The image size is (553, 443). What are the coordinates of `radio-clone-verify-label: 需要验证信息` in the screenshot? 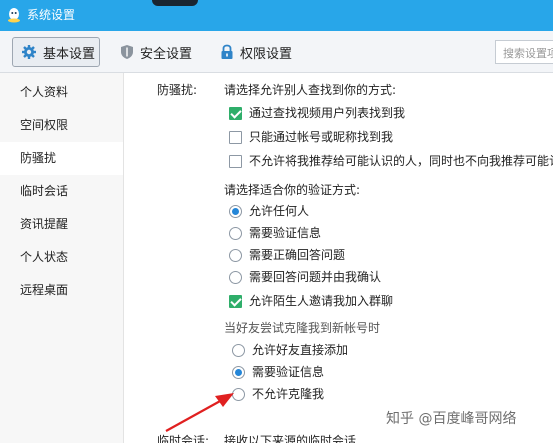 It's located at (288, 372).